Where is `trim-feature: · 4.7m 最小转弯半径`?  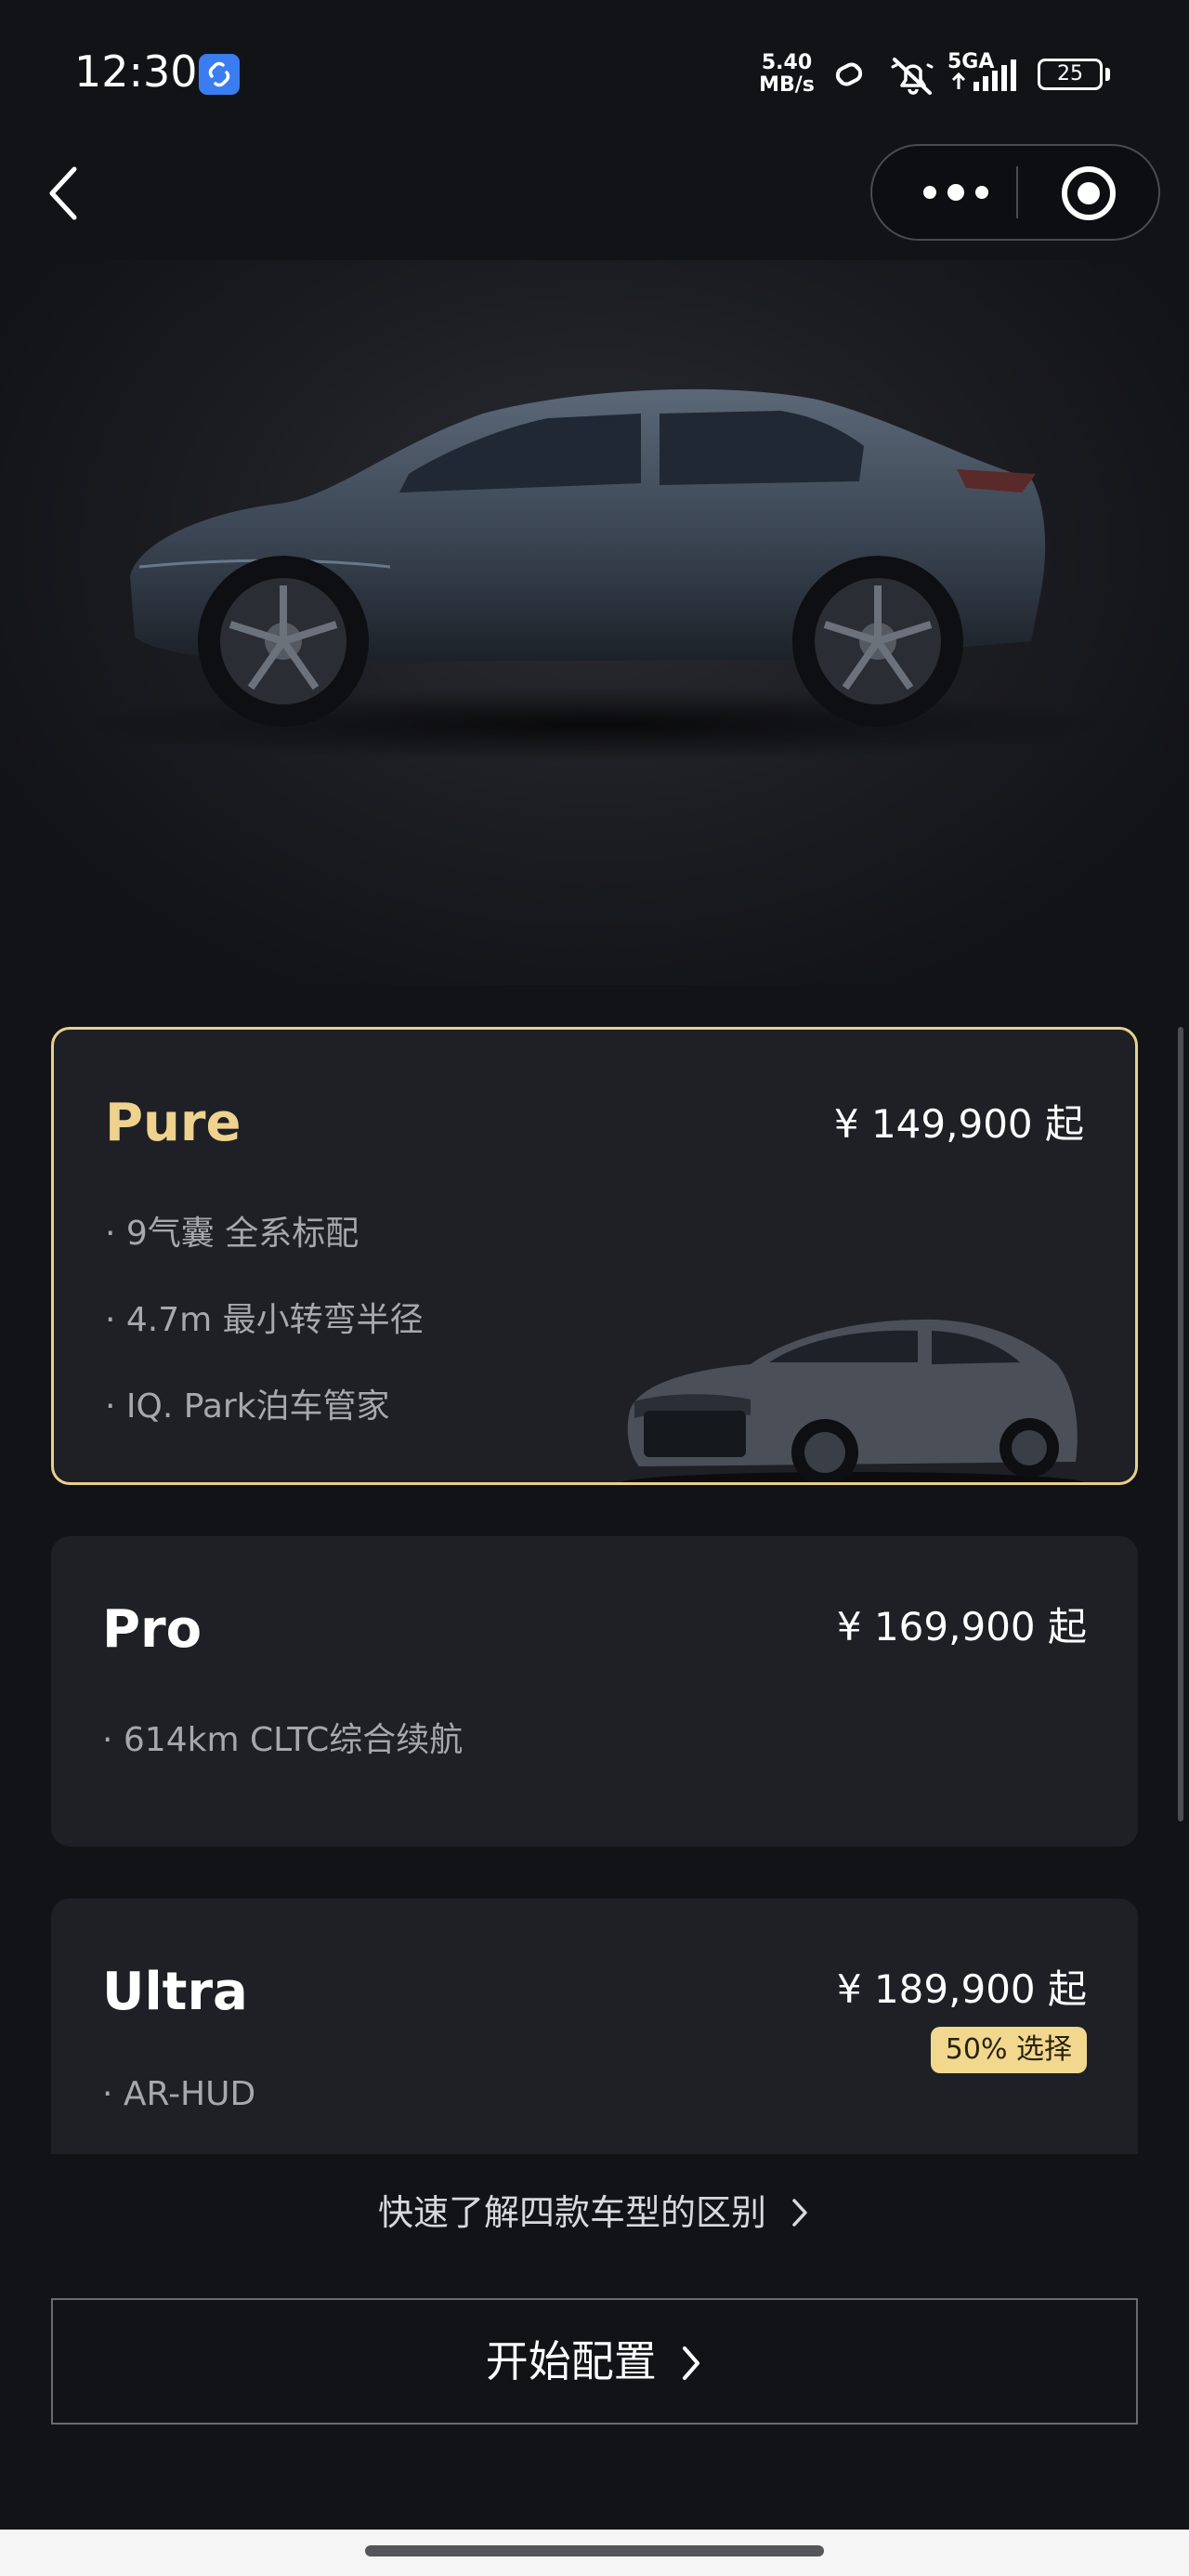 trim-feature: · 4.7m 最小转弯半径 is located at coordinates (264, 1320).